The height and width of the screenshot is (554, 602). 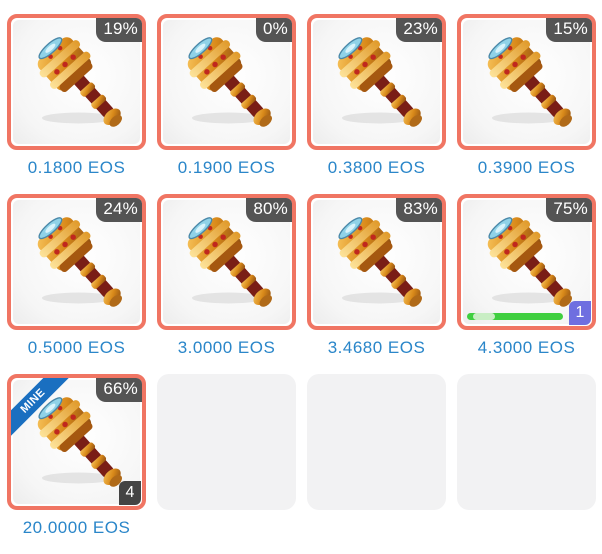 I want to click on listing-cell: MINE 66% 4 20.0000 EOS, so click(x=76, y=464).